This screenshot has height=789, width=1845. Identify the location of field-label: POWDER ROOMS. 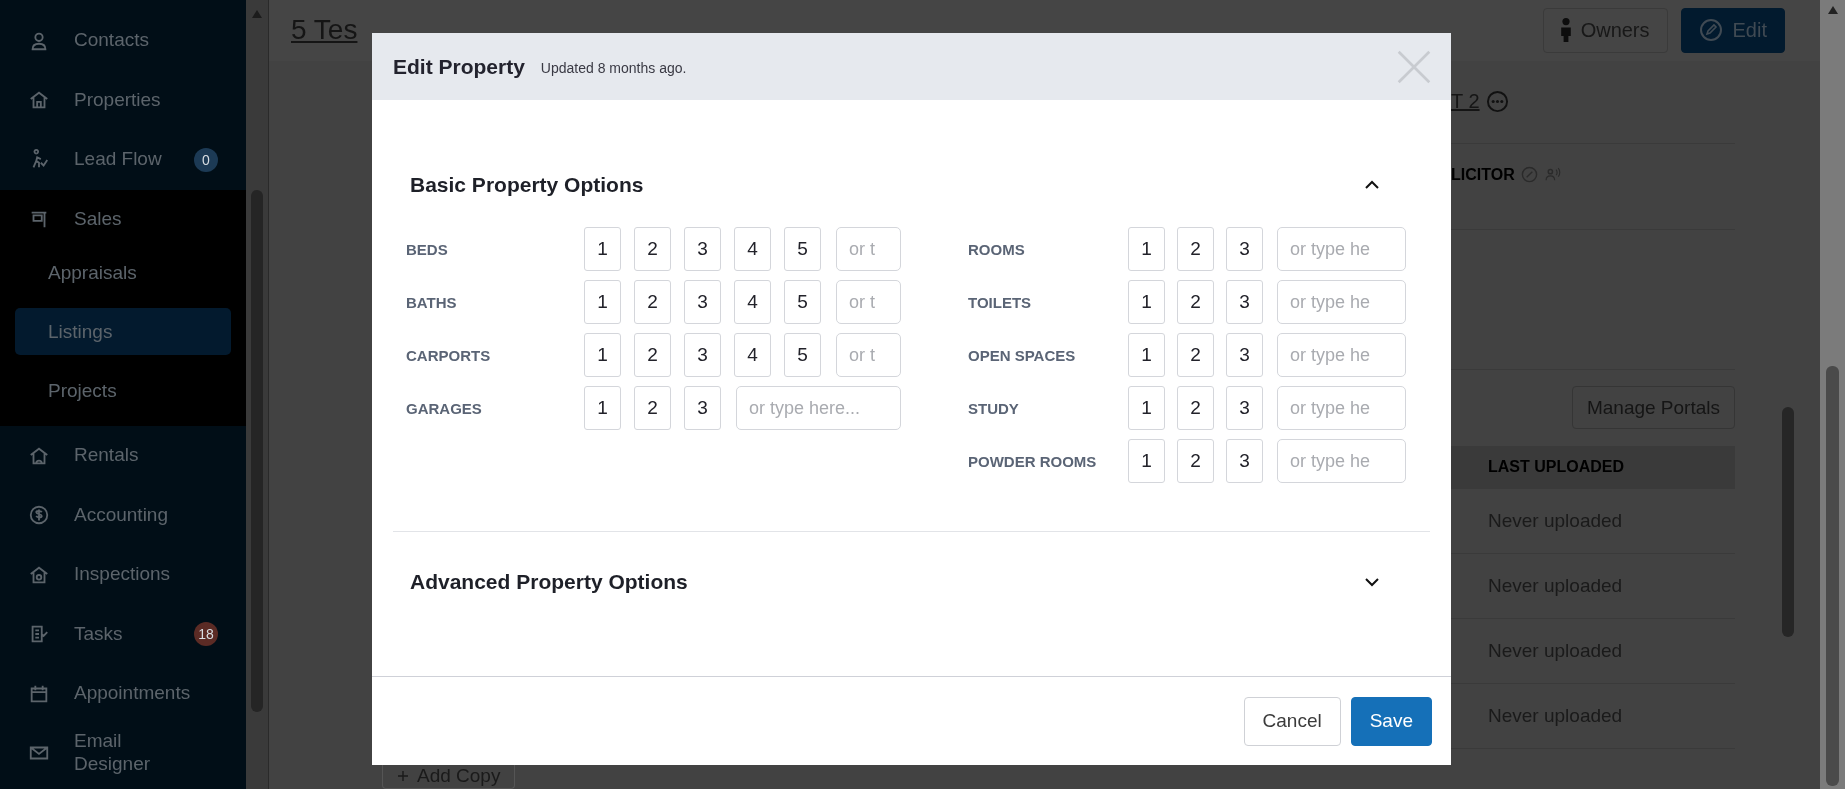
(1033, 461).